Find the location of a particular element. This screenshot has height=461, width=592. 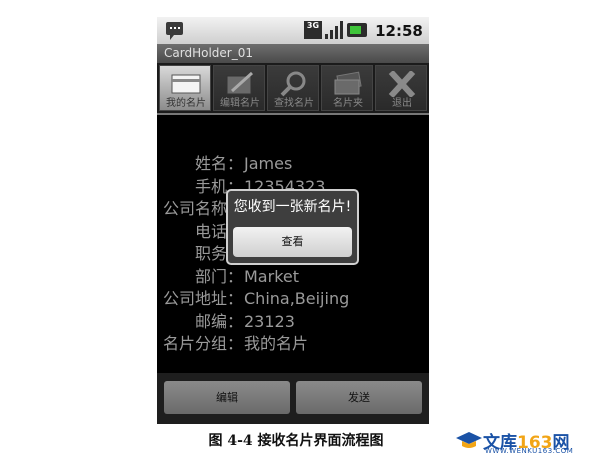

send-button: 发送 is located at coordinates (359, 397).